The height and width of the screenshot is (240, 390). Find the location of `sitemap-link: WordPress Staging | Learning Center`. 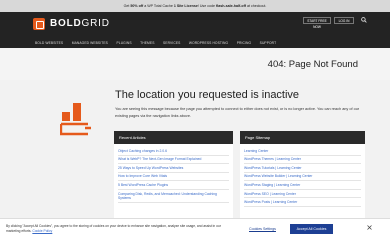

sitemap-link: WordPress Staging | Learning Center is located at coordinates (302, 185).